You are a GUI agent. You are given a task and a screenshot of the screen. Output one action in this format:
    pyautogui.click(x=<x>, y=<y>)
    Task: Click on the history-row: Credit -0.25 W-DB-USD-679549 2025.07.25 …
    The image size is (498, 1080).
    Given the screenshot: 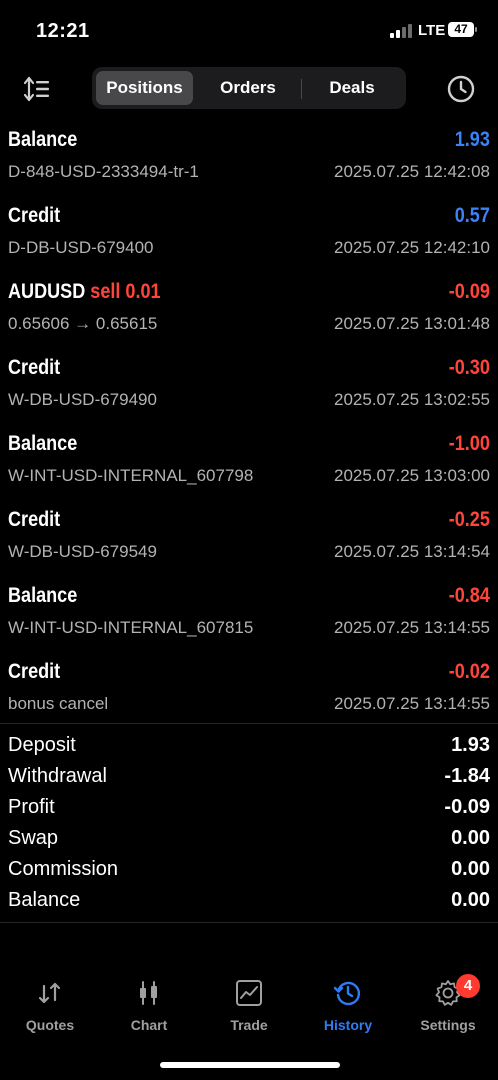 What is the action you would take?
    pyautogui.click(x=249, y=538)
    